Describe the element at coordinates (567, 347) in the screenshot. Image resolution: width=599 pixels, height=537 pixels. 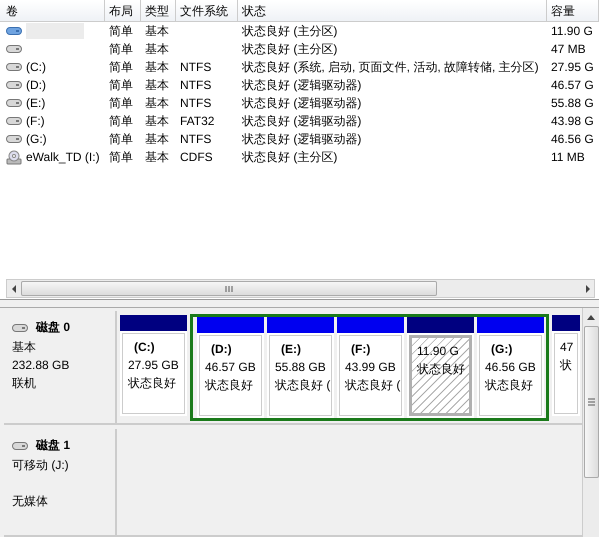
I see `partition-size: 47` at that location.